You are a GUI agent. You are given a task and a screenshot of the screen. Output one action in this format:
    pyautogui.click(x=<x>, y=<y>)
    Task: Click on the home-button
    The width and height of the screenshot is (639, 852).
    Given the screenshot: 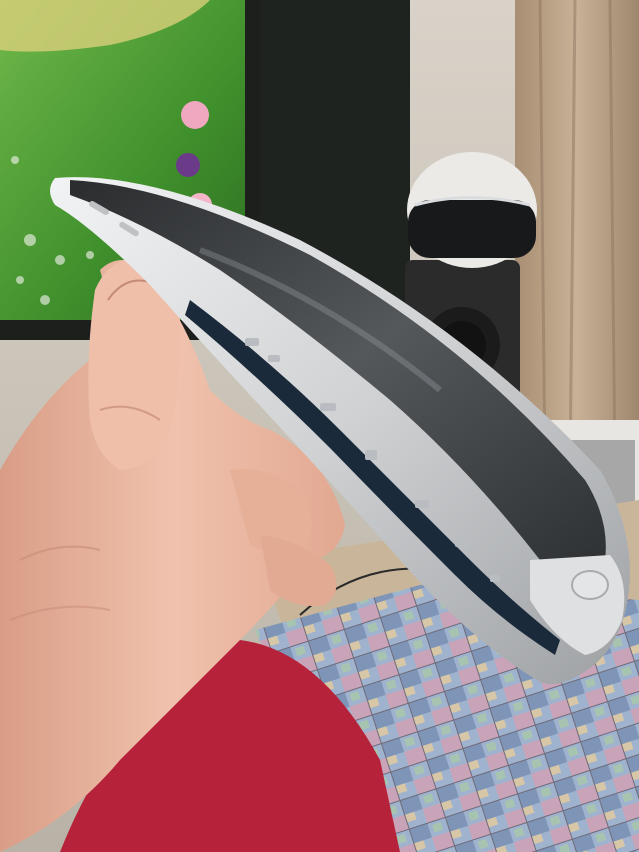 What is the action you would take?
    pyautogui.click(x=590, y=585)
    